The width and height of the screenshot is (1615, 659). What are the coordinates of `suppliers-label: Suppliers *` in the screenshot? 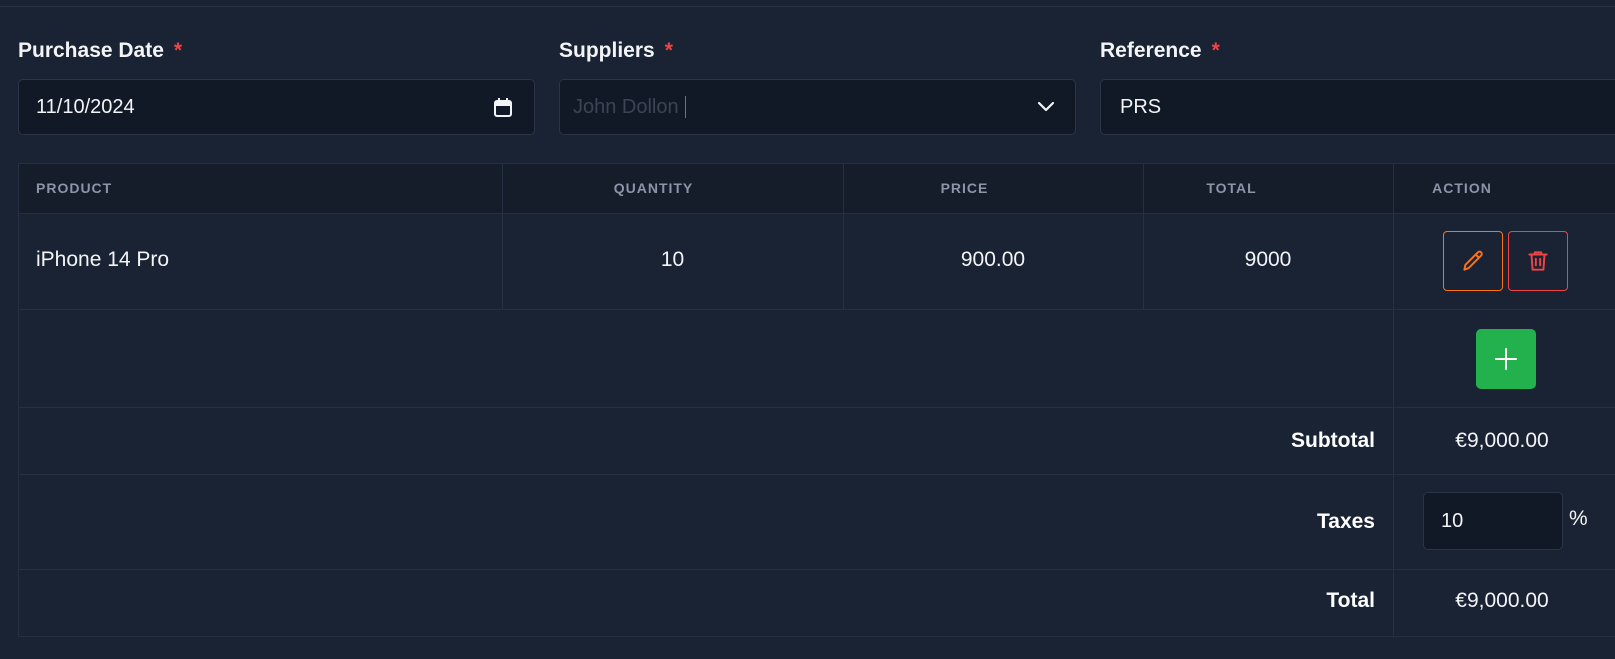 It's located at (616, 50).